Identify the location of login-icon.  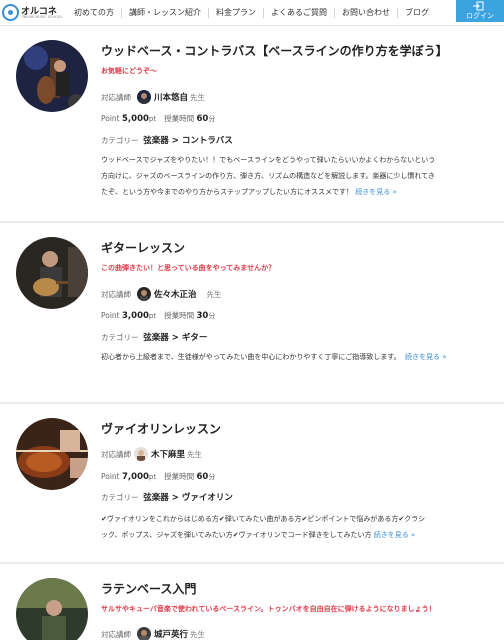
(478, 6).